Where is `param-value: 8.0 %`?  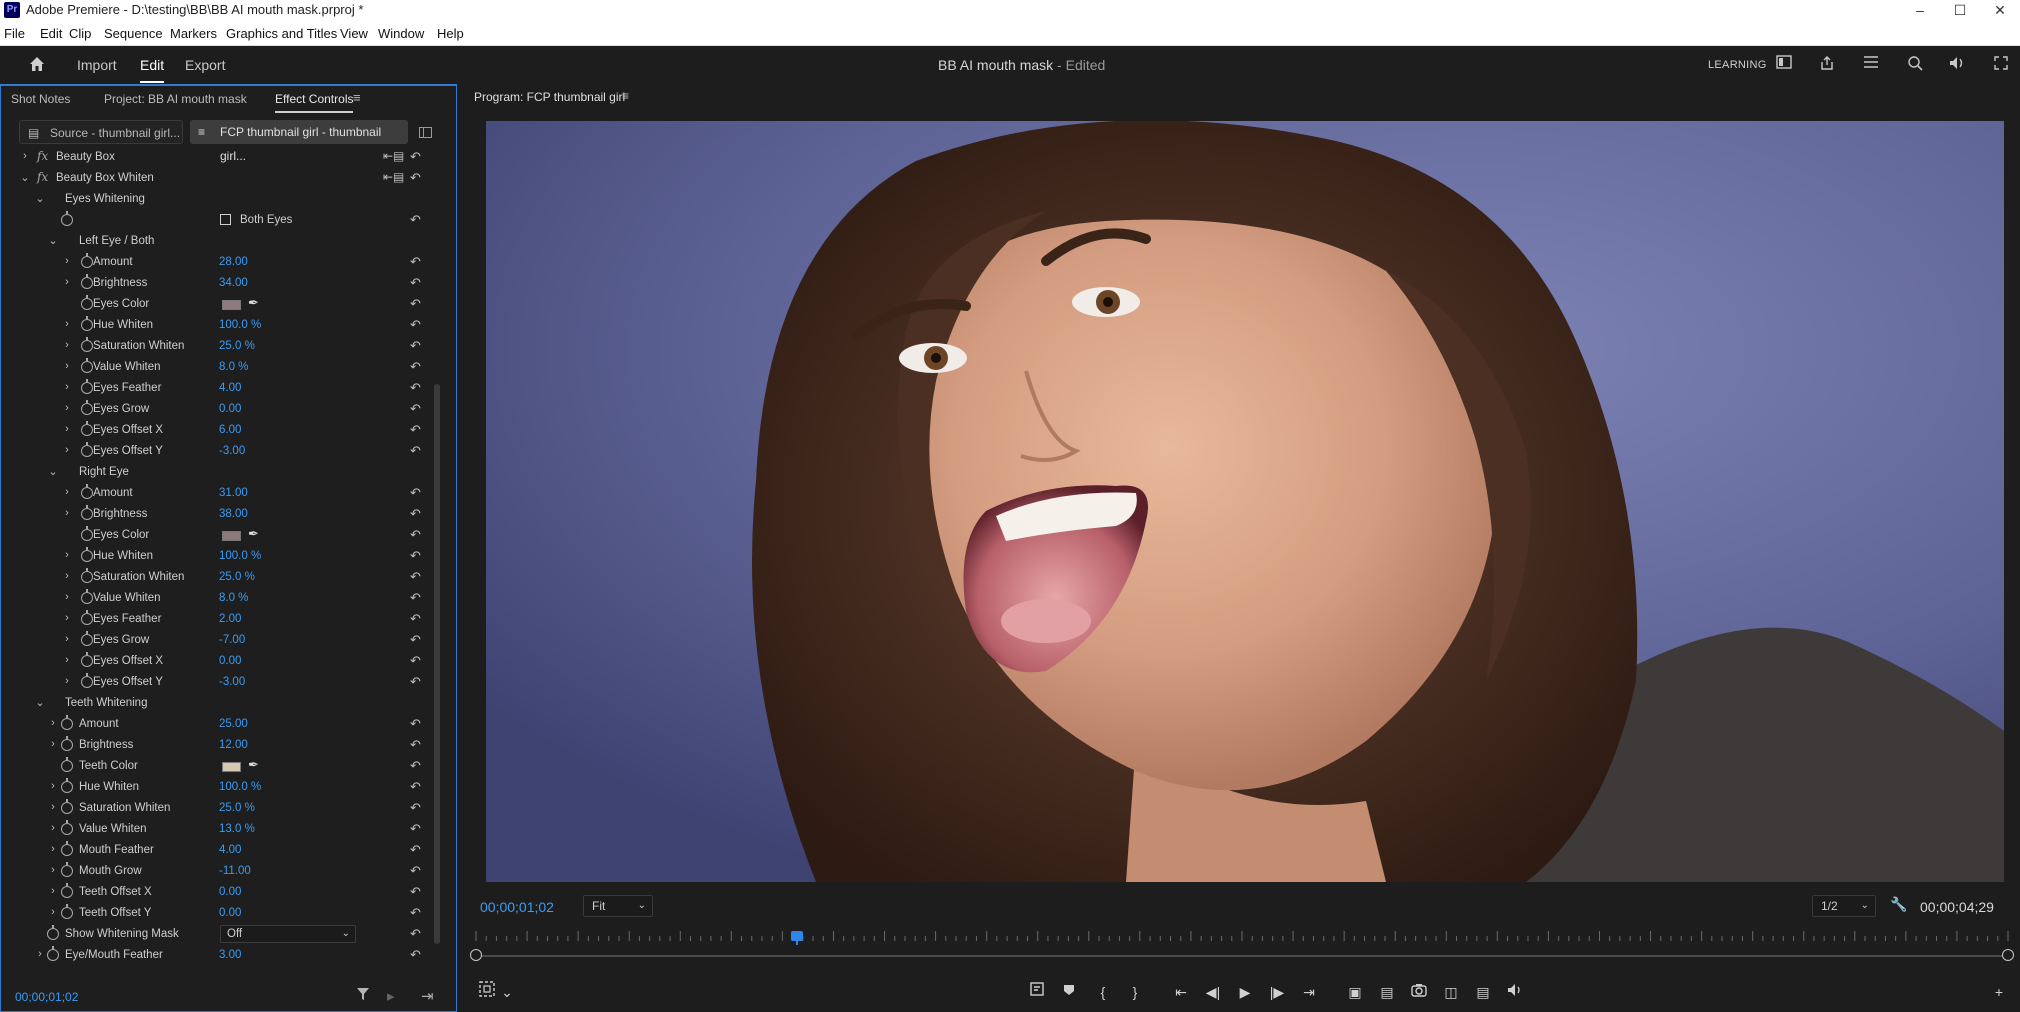
param-value: 8.0 % is located at coordinates (233, 598).